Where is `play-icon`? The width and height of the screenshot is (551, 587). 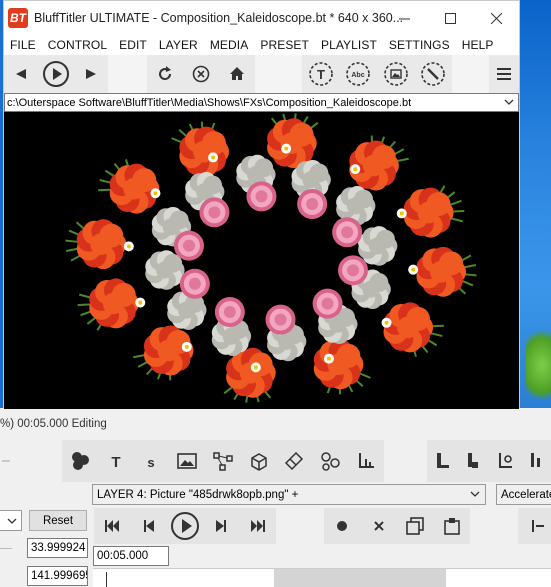
play-icon is located at coordinates (185, 526).